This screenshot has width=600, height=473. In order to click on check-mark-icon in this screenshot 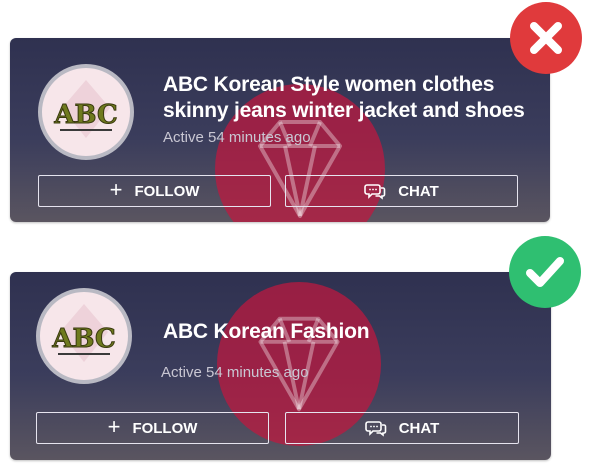, I will do `click(545, 272)`.